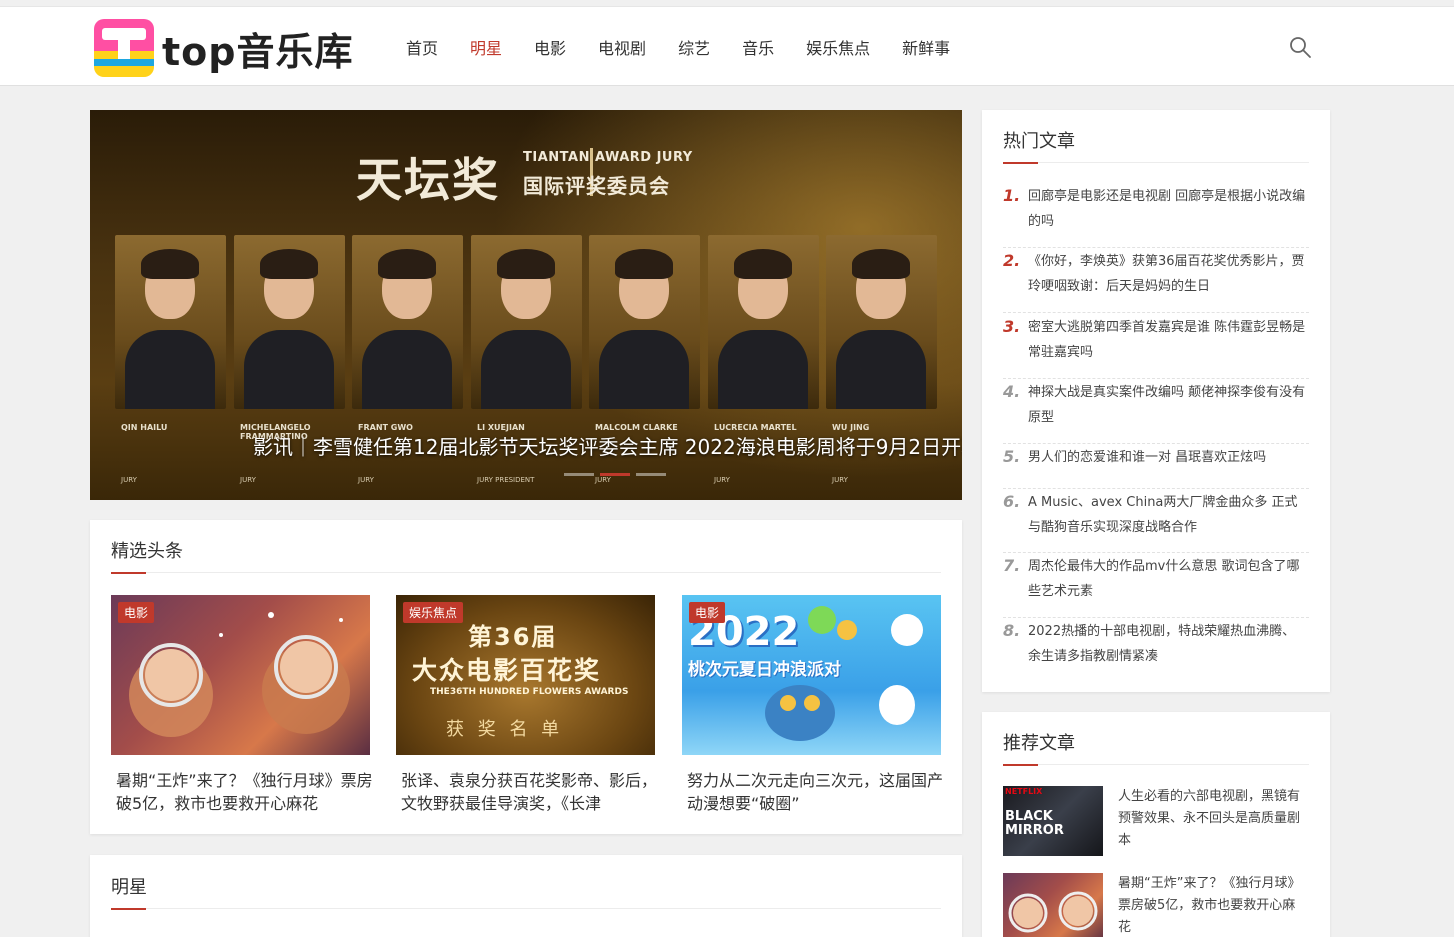 The width and height of the screenshot is (1454, 937). Describe the element at coordinates (622, 47) in the screenshot. I see `nav-item-tv: 电视剧` at that location.